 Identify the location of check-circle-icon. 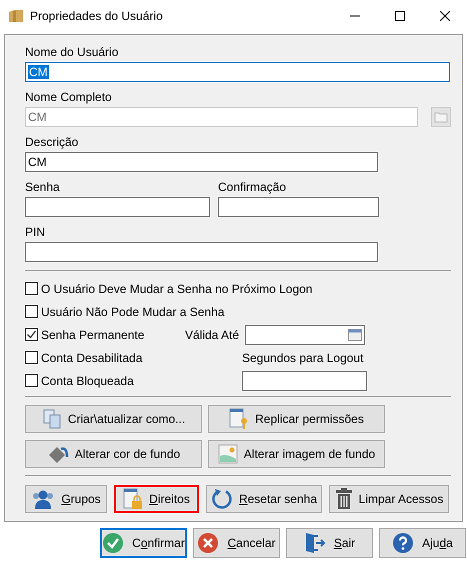
(113, 543).